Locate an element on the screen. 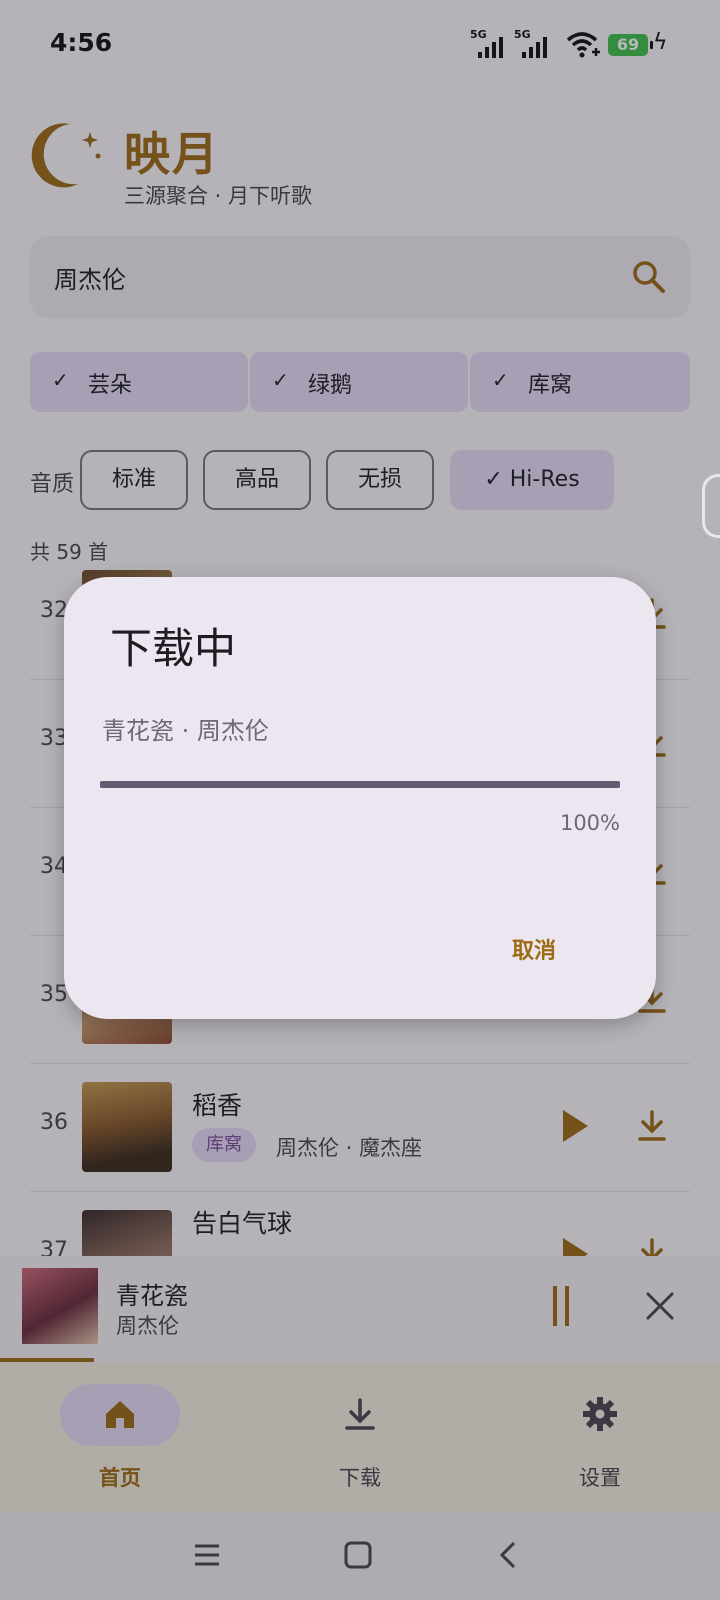 Image resolution: width=720 pixels, height=1600 pixels. download-percent: 100% is located at coordinates (589, 823).